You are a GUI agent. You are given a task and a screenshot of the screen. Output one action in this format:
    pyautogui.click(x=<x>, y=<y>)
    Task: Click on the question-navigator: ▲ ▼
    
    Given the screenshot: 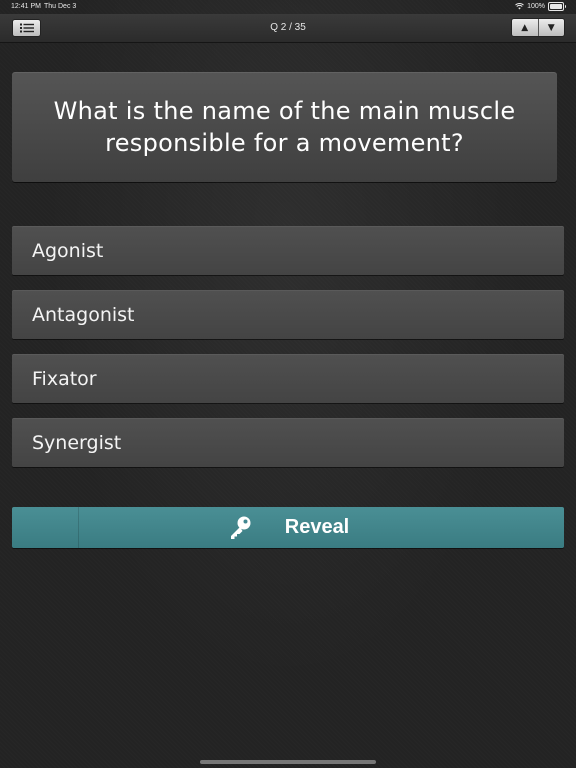 What is the action you would take?
    pyautogui.click(x=538, y=27)
    